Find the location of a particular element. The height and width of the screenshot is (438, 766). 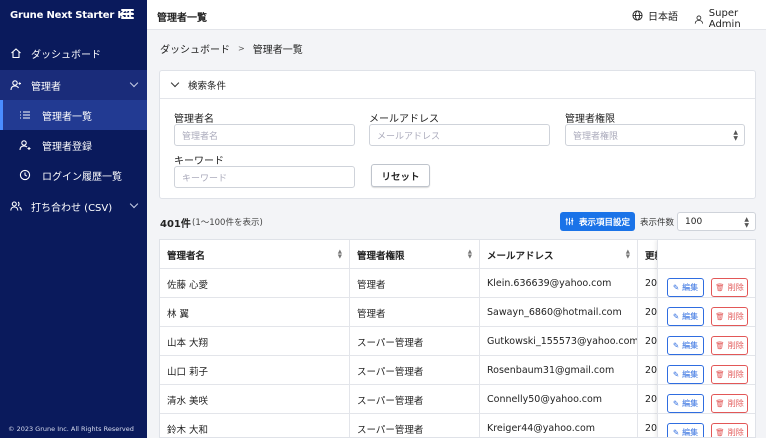

clock-icon is located at coordinates (25, 175).